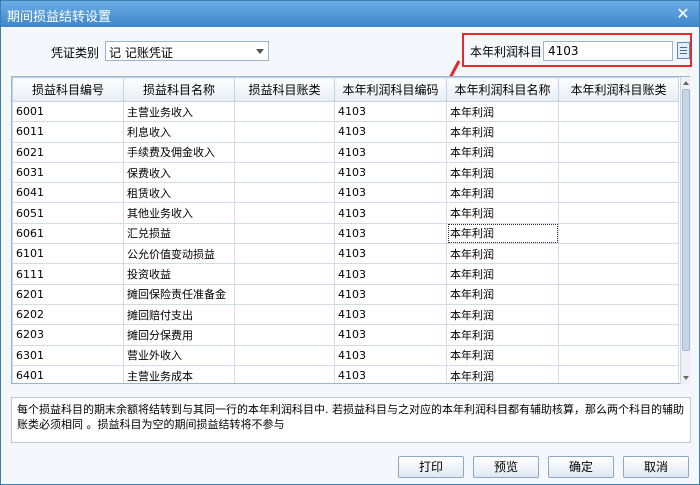  I want to click on table-cell: 6203, so click(68, 335).